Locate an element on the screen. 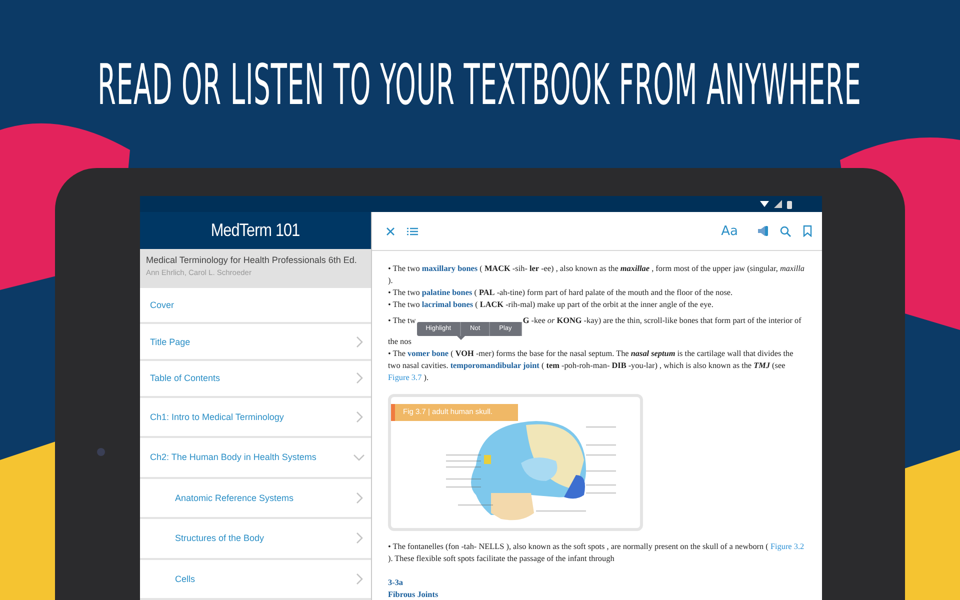  figure-link: Figure 3.2 is located at coordinates (787, 546).